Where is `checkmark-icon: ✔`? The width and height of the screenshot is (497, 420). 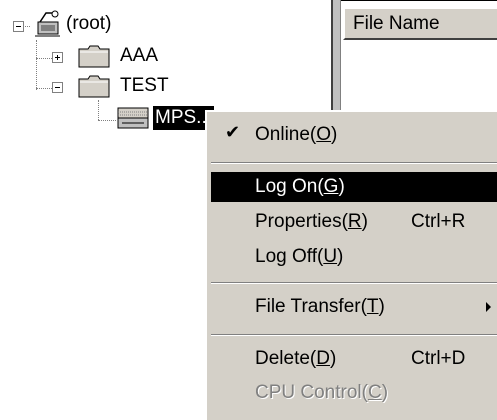 checkmark-icon: ✔ is located at coordinates (233, 132).